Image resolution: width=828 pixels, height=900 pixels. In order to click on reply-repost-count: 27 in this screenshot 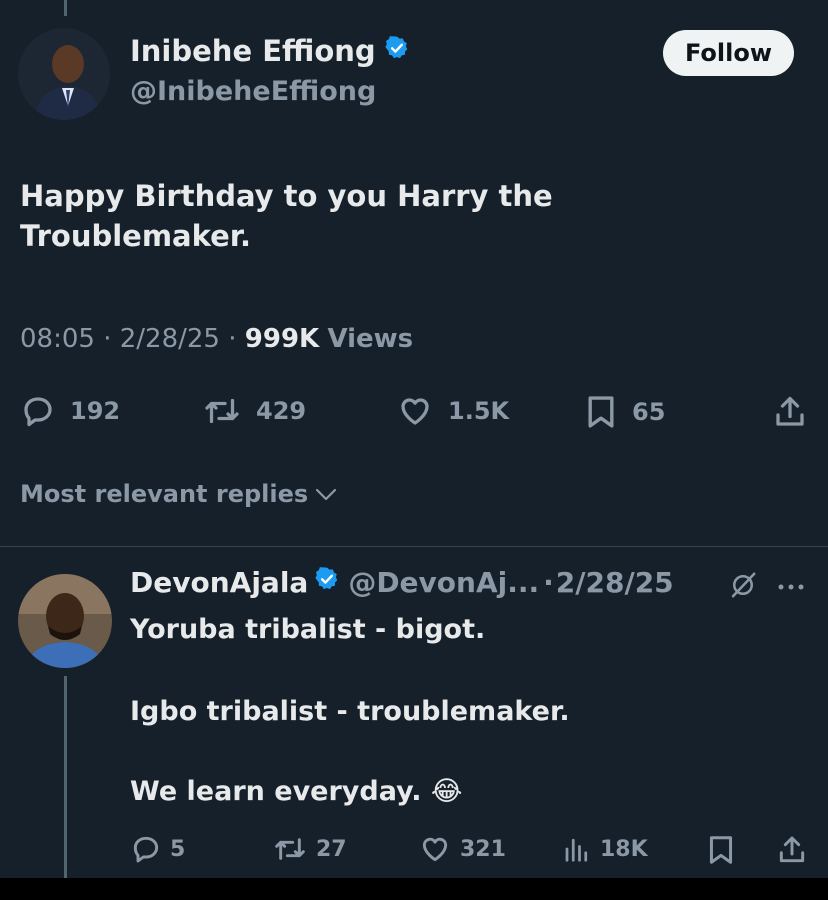, I will do `click(331, 849)`.